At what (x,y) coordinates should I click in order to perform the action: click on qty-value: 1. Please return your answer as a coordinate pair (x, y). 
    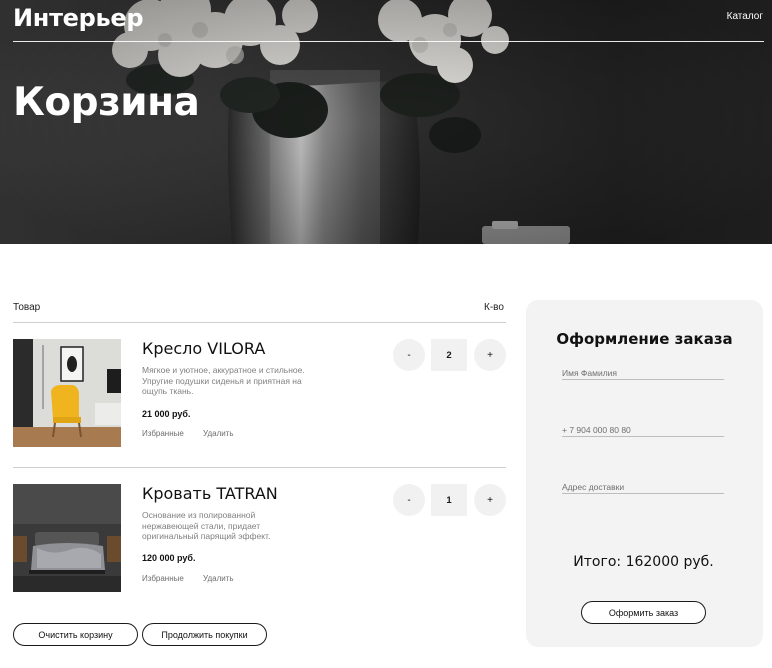
    Looking at the image, I should click on (449, 500).